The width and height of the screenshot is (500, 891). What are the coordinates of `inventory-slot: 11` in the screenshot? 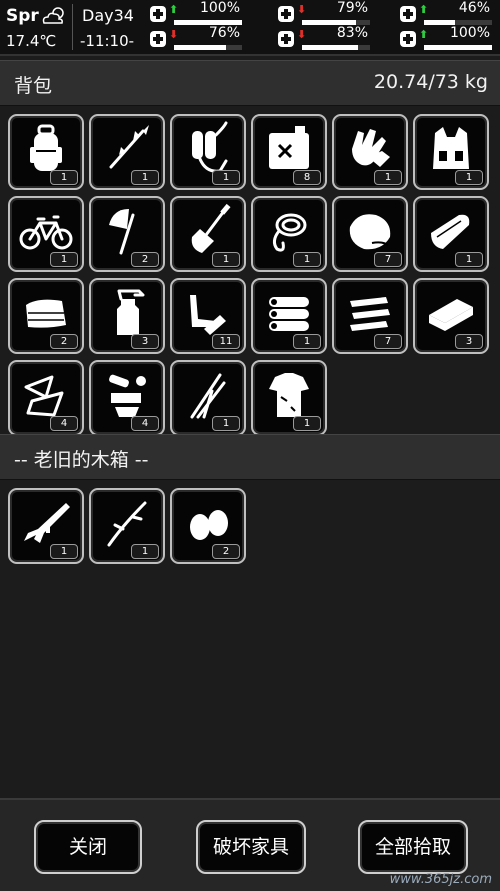 It's located at (208, 316).